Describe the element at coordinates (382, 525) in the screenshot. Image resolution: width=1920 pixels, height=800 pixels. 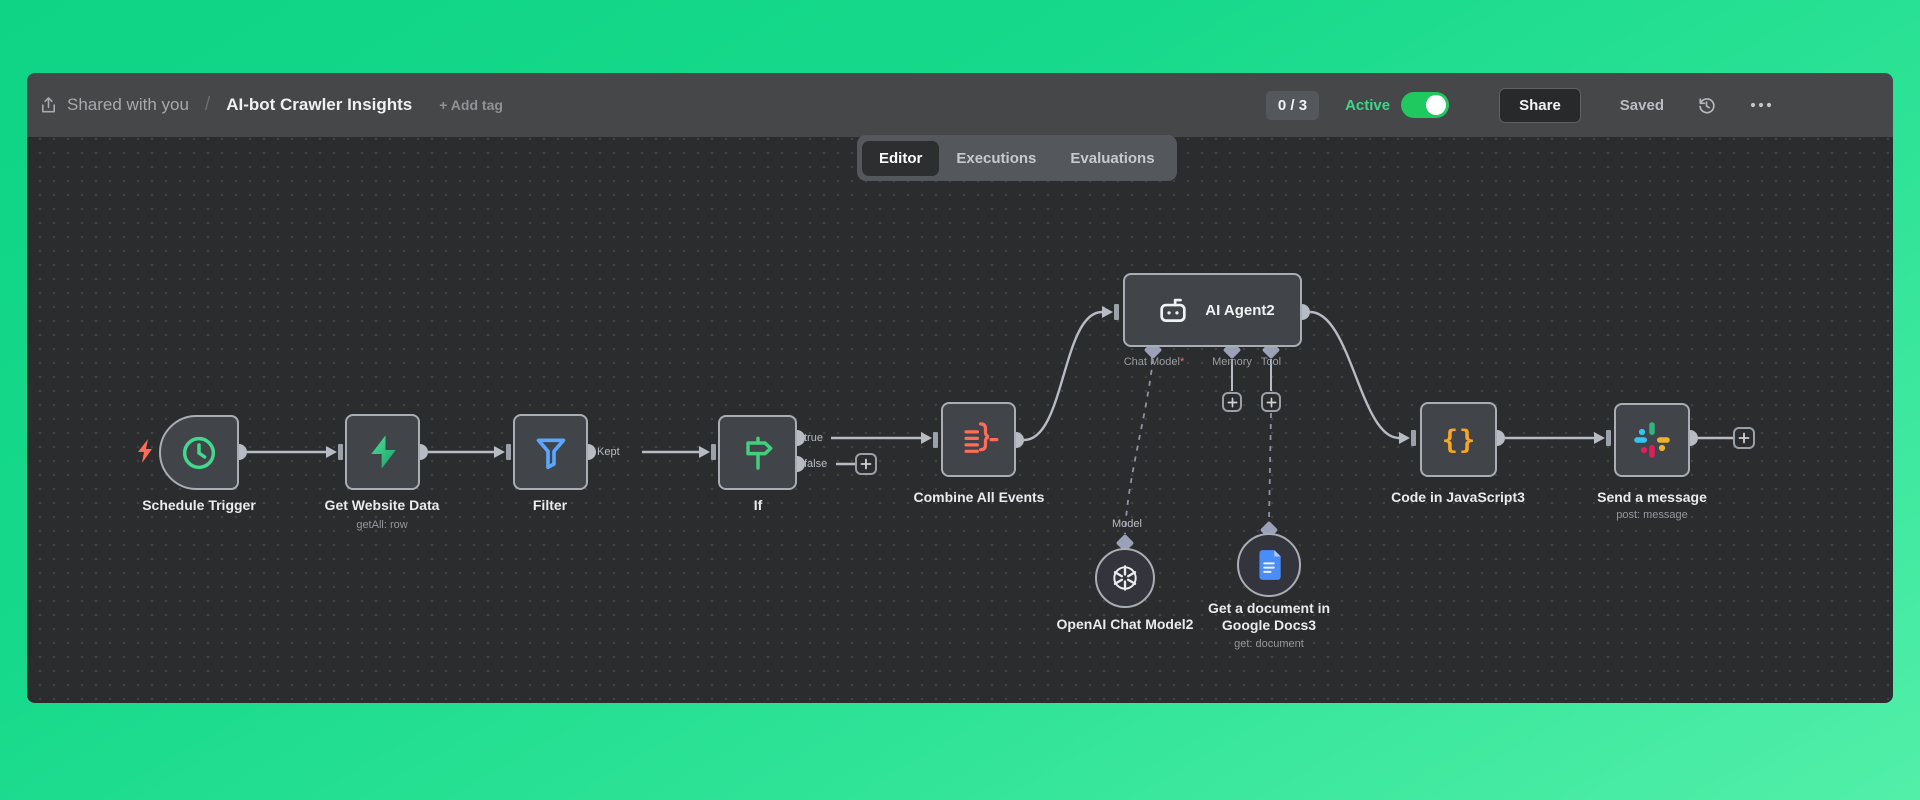
I see `node-subtitle: getAll: row` at that location.